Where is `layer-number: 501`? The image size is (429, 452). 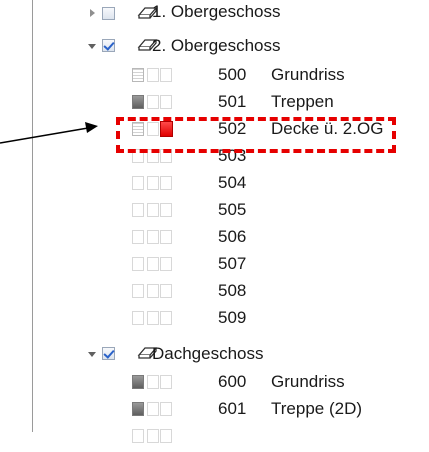 layer-number: 501 is located at coordinates (232, 101).